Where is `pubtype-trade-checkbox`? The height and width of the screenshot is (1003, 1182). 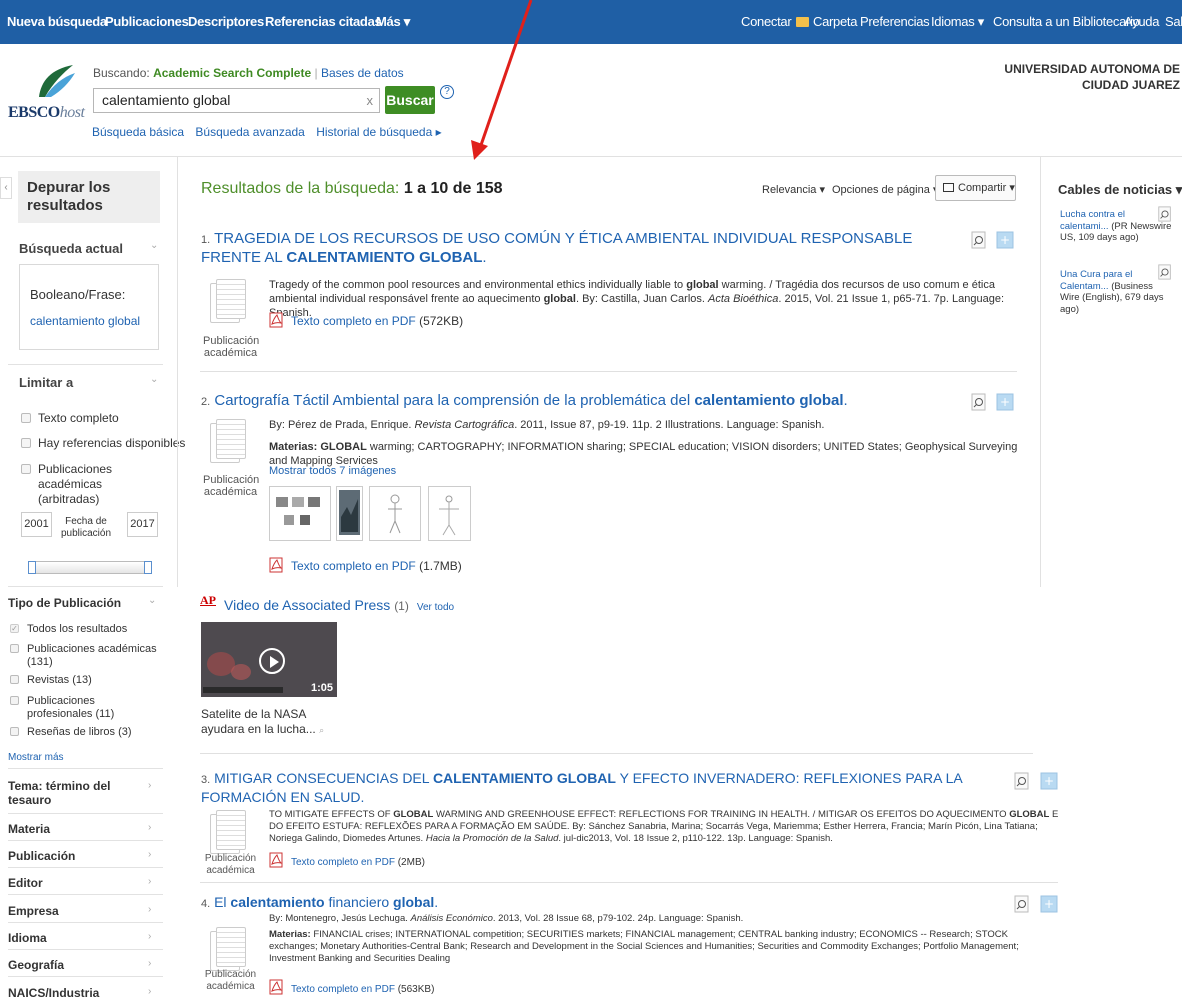
pubtype-trade-checkbox is located at coordinates (14, 700).